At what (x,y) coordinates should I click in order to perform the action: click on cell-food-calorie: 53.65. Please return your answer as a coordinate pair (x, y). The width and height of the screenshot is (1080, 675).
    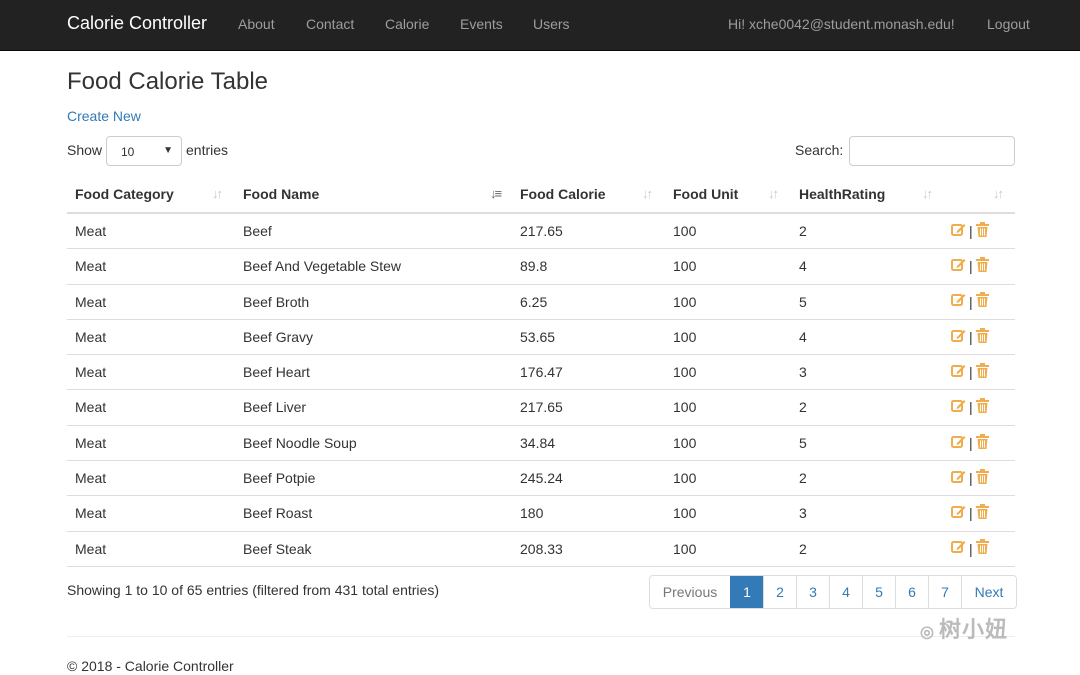
    Looking at the image, I should click on (538, 336).